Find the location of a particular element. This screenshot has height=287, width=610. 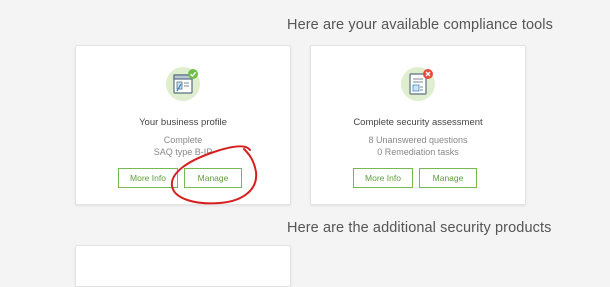

remediation-tasks-text: 0 Remediation tasks is located at coordinates (418, 152).